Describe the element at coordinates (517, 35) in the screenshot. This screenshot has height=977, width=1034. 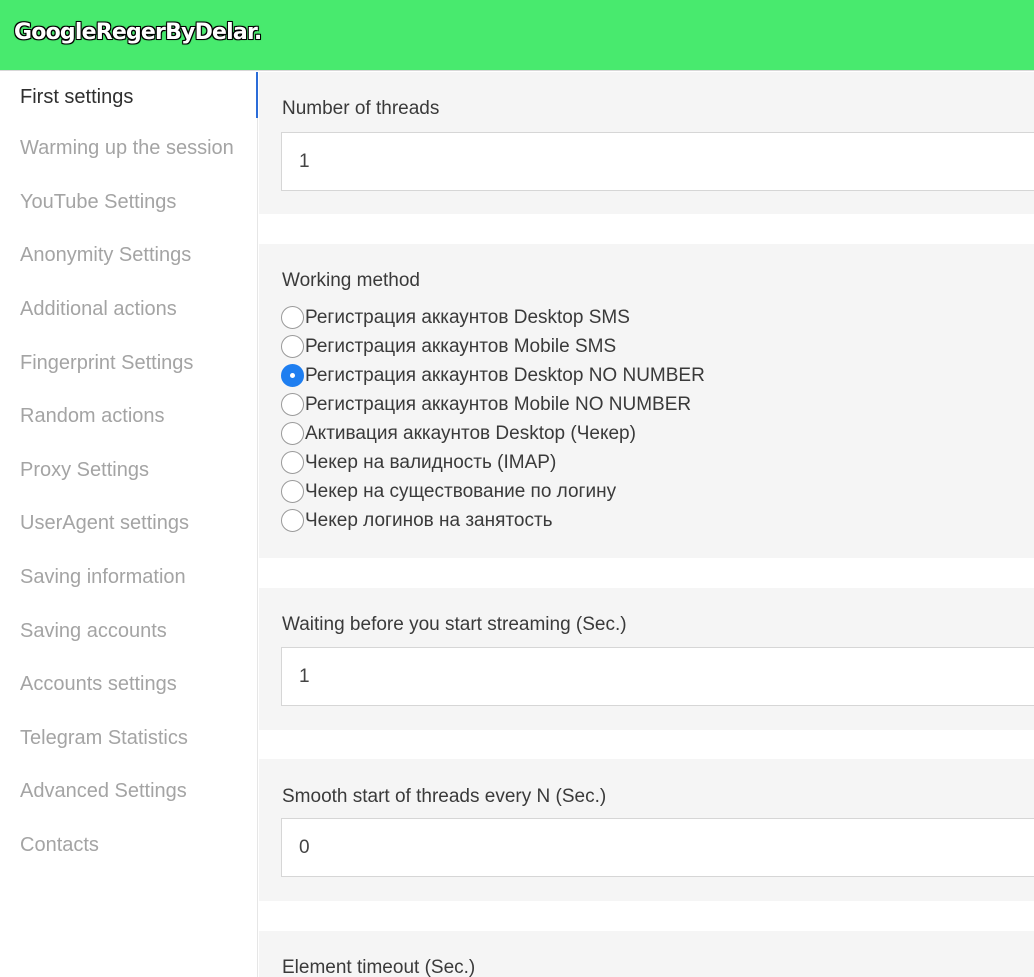
I see `app-header: GoogleRegerByDelar.` at that location.